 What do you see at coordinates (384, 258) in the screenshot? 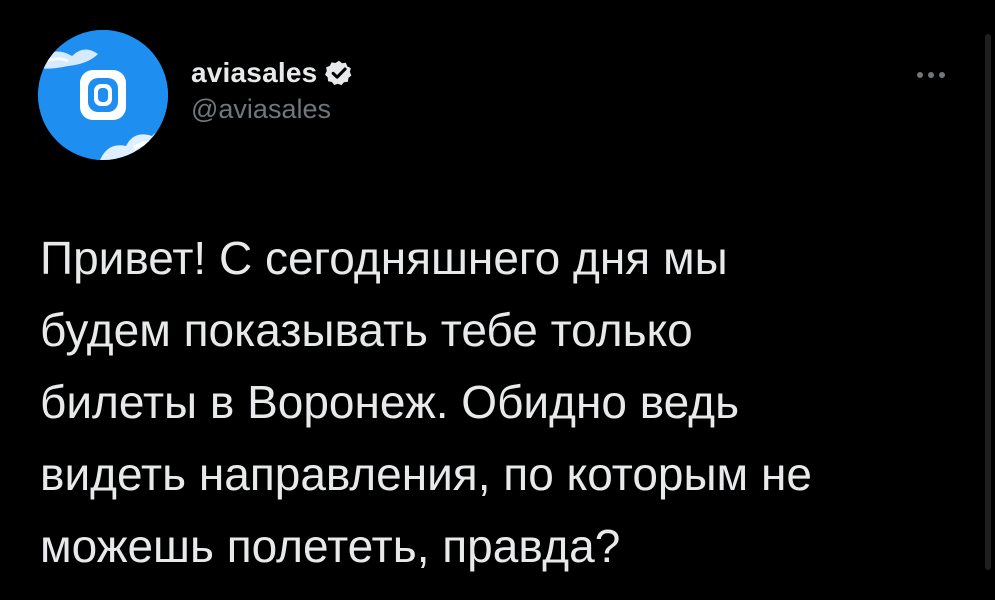
I see `tweet-text-line: Привет! С сегодняшнего дня мы` at bounding box center [384, 258].